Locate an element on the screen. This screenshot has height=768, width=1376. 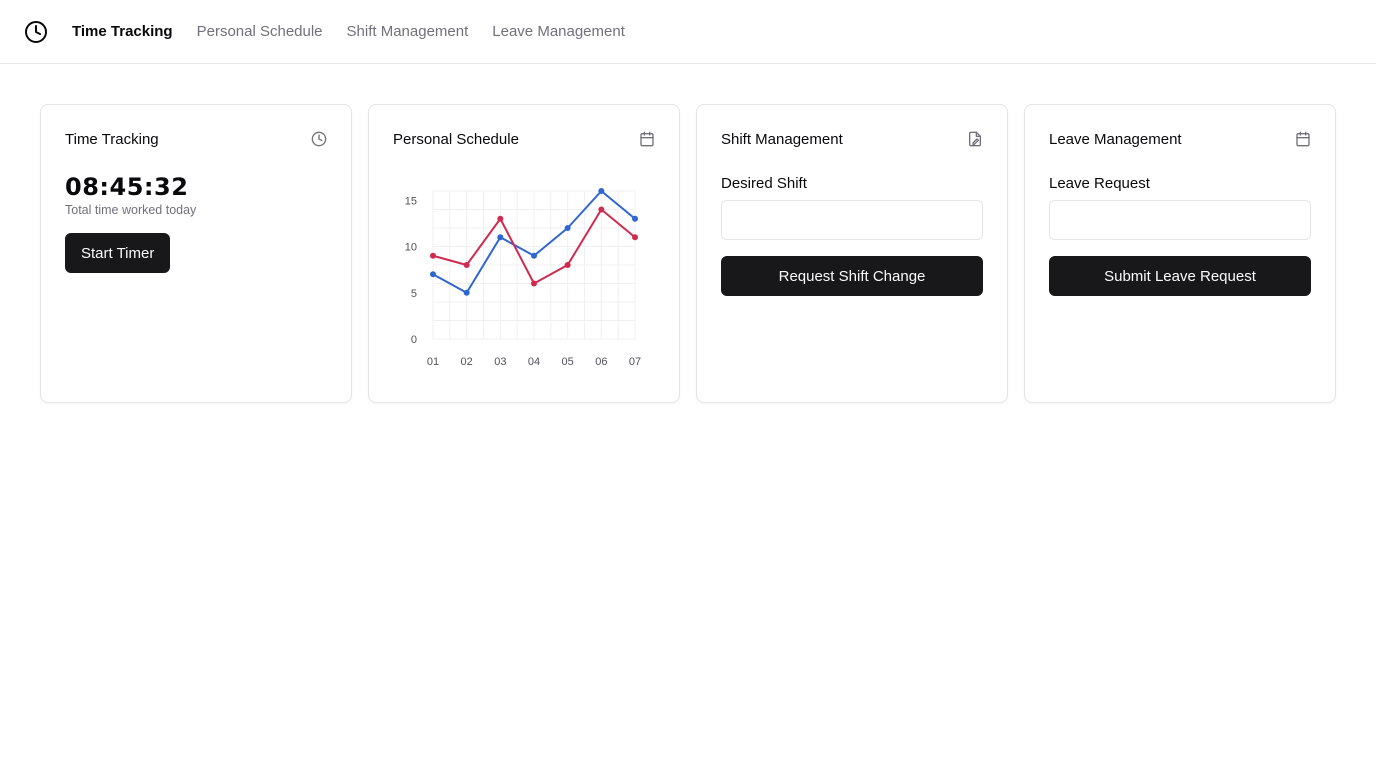
x-tick-label: 04 is located at coordinates (534, 362).